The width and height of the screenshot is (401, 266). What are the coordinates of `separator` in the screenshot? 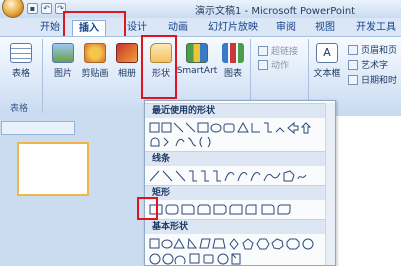 It's located at (42, 76).